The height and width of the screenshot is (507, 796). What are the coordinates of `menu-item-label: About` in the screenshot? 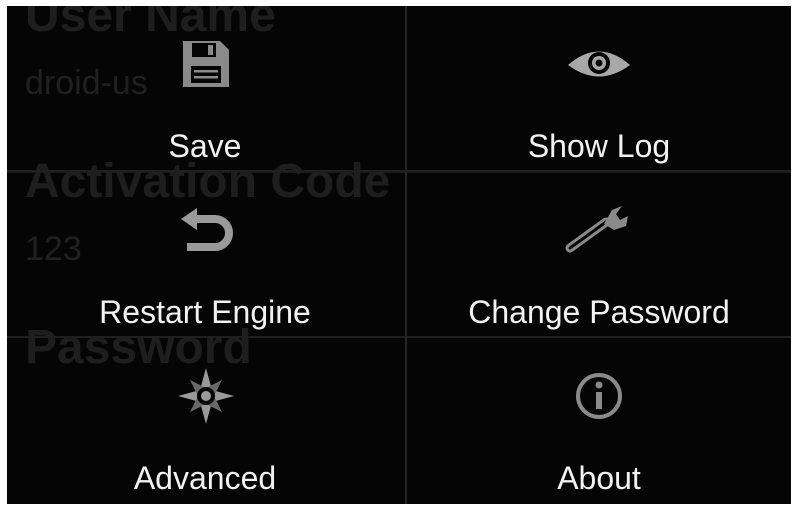 It's located at (599, 478).